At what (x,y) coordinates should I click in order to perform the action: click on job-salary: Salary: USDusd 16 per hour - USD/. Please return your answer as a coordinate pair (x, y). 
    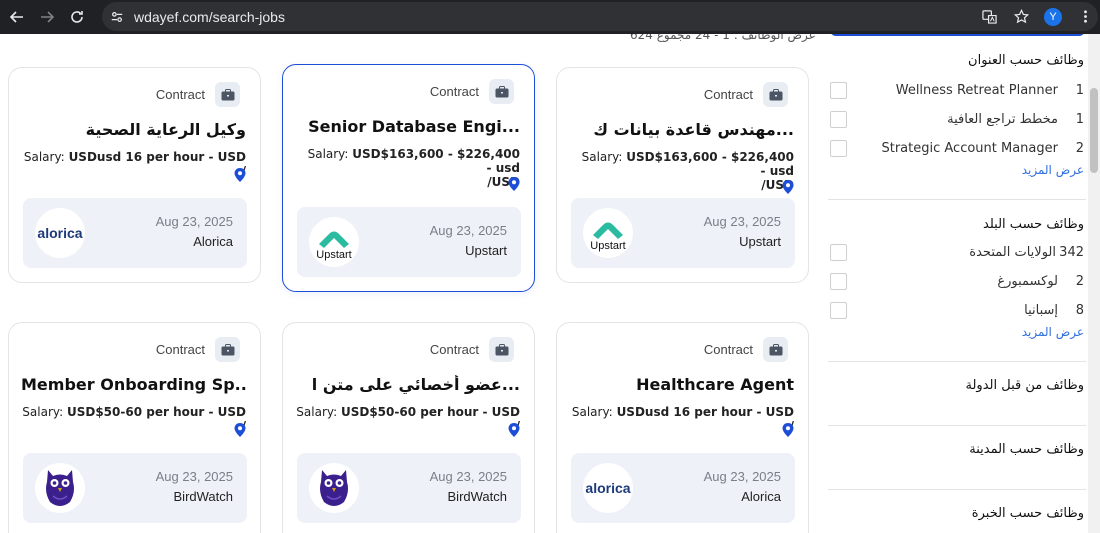
    Looking at the image, I should click on (133, 164).